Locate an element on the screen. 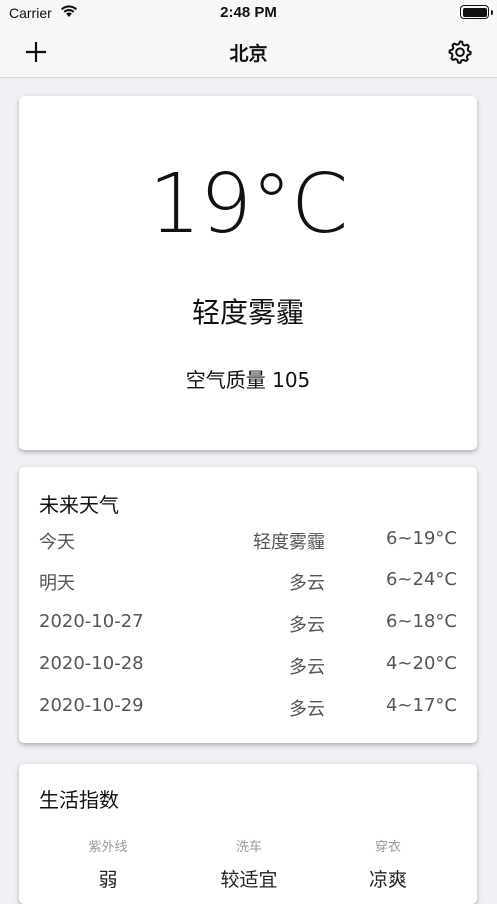 This screenshot has width=497, height=904. battery-icon is located at coordinates (476, 12).